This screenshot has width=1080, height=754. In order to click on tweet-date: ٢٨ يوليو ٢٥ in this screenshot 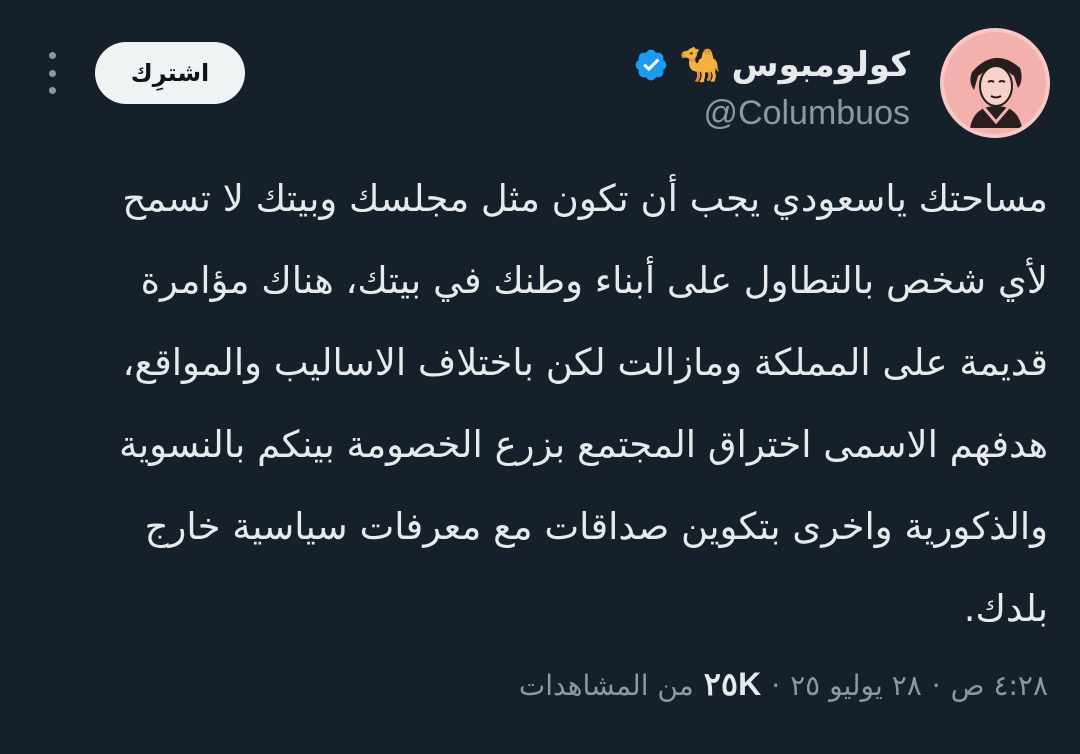, I will do `click(856, 685)`.